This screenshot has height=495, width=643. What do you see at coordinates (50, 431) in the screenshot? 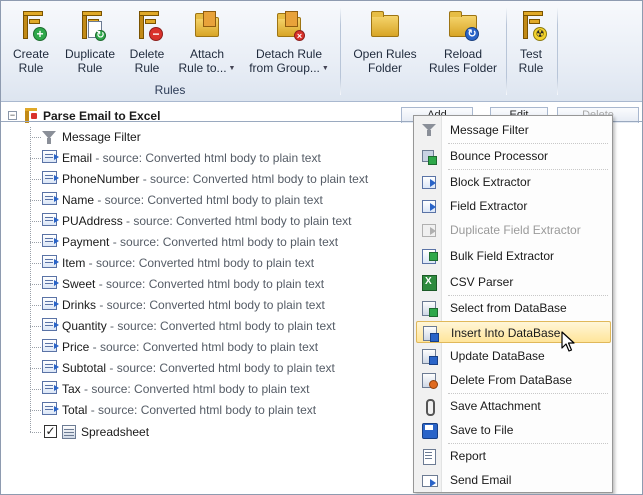
I see `spreadsheet-checkbox: ✓` at bounding box center [50, 431].